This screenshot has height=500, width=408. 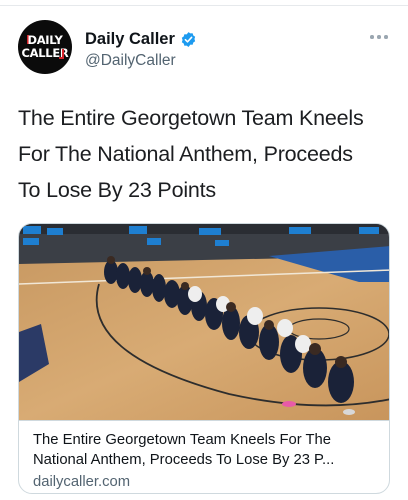 I want to click on tweet-header: DAILY CALLER Daily Caller @DailyCaller, so click(x=204, y=49).